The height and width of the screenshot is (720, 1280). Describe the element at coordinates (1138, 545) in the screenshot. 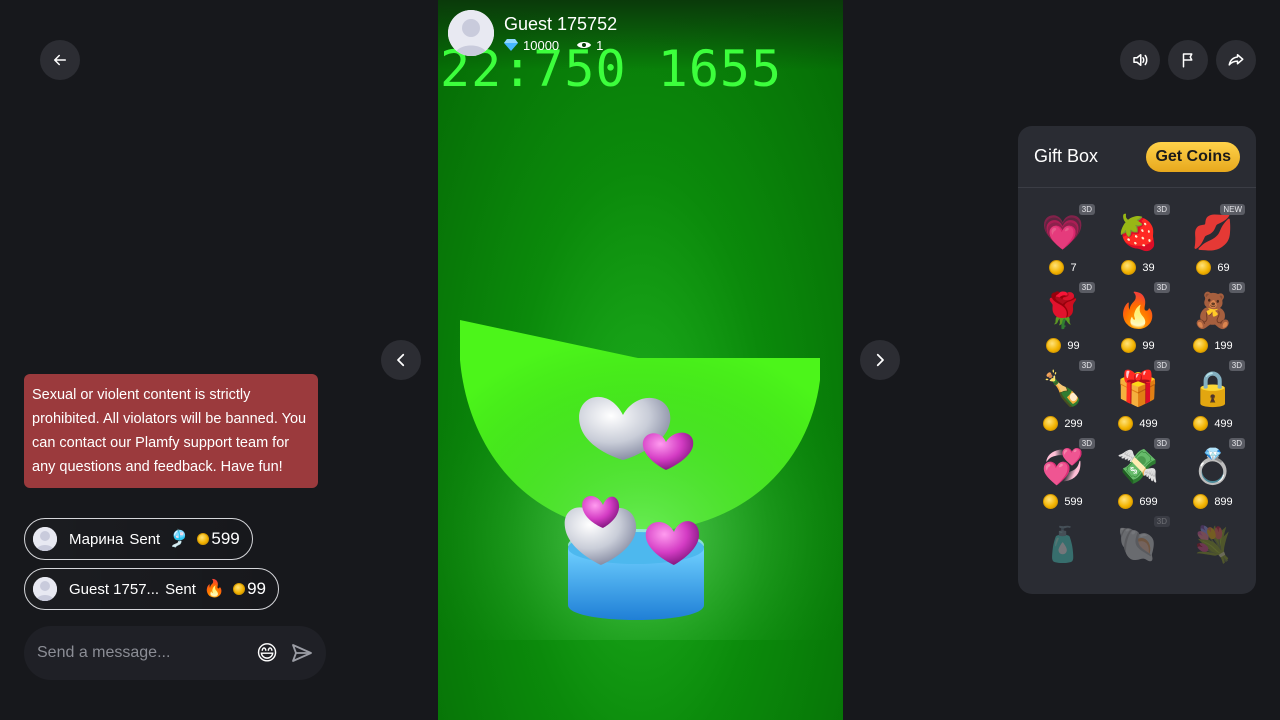

I see `gift-image-icon: 🐚` at that location.